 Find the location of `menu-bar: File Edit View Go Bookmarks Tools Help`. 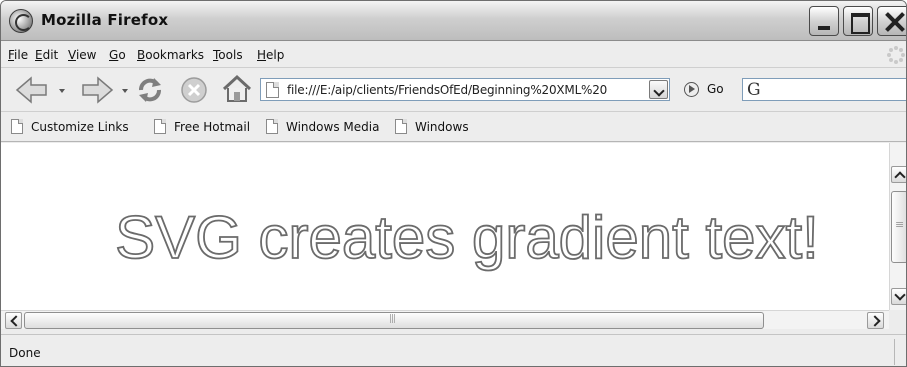

menu-bar: File Edit View Go Bookmarks Tools Help is located at coordinates (453, 55).